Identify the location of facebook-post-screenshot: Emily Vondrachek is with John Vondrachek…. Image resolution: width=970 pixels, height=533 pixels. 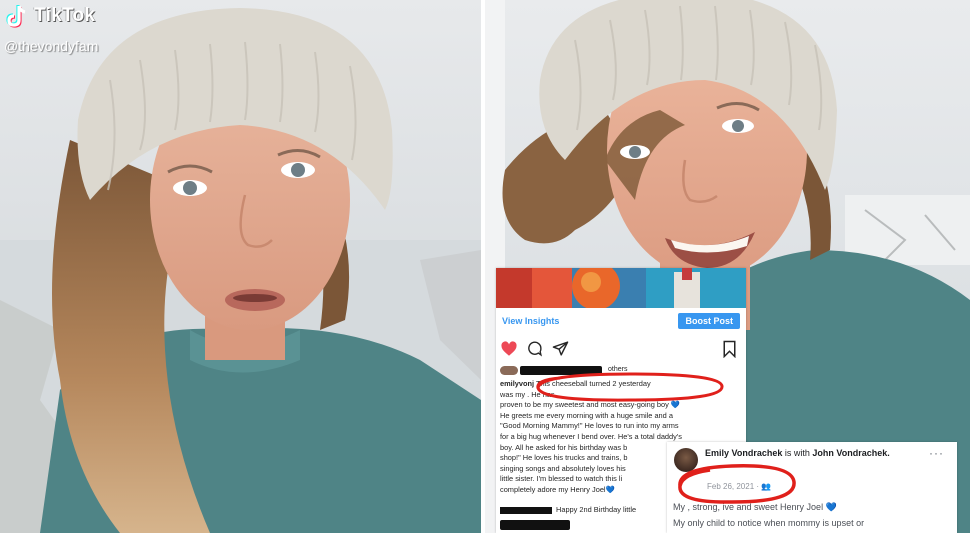
(812, 487).